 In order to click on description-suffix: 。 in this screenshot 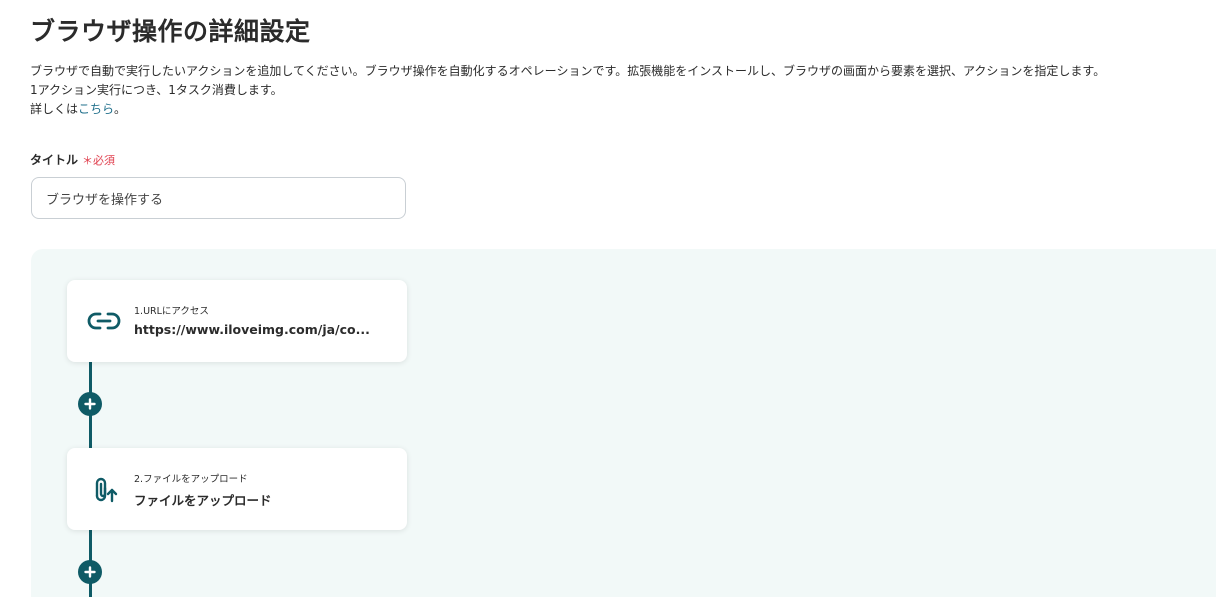, I will do `click(120, 109)`.